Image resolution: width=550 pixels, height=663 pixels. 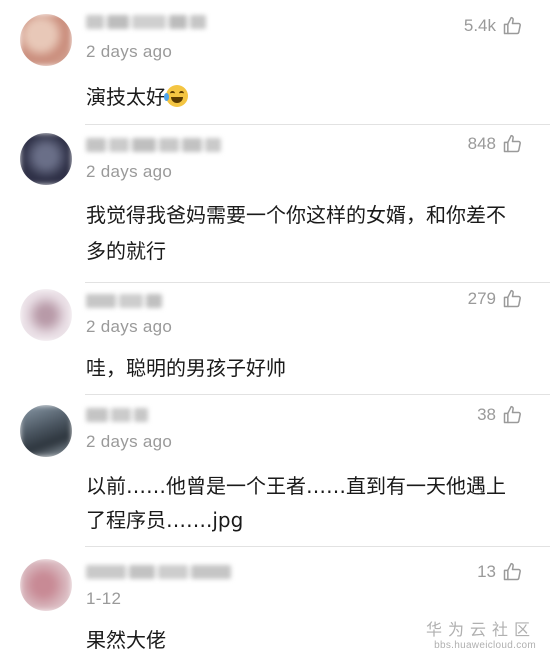 I want to click on comment-text: 演技太好, so click(x=306, y=97).